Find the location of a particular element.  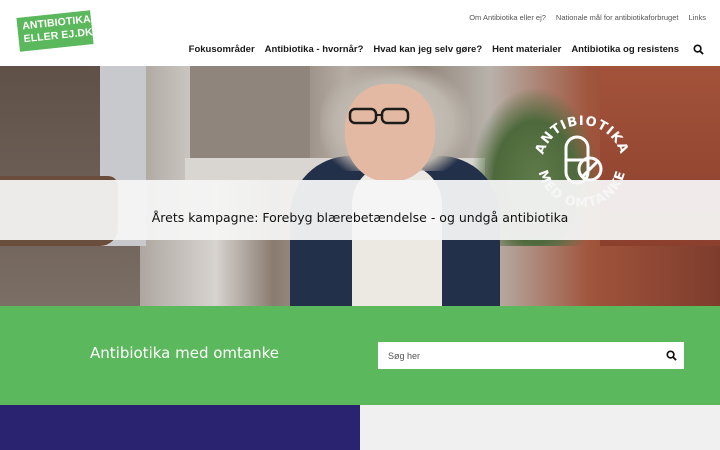

utility-link-national-goals: Nationale mål for antibiotikaforbruget is located at coordinates (617, 17).